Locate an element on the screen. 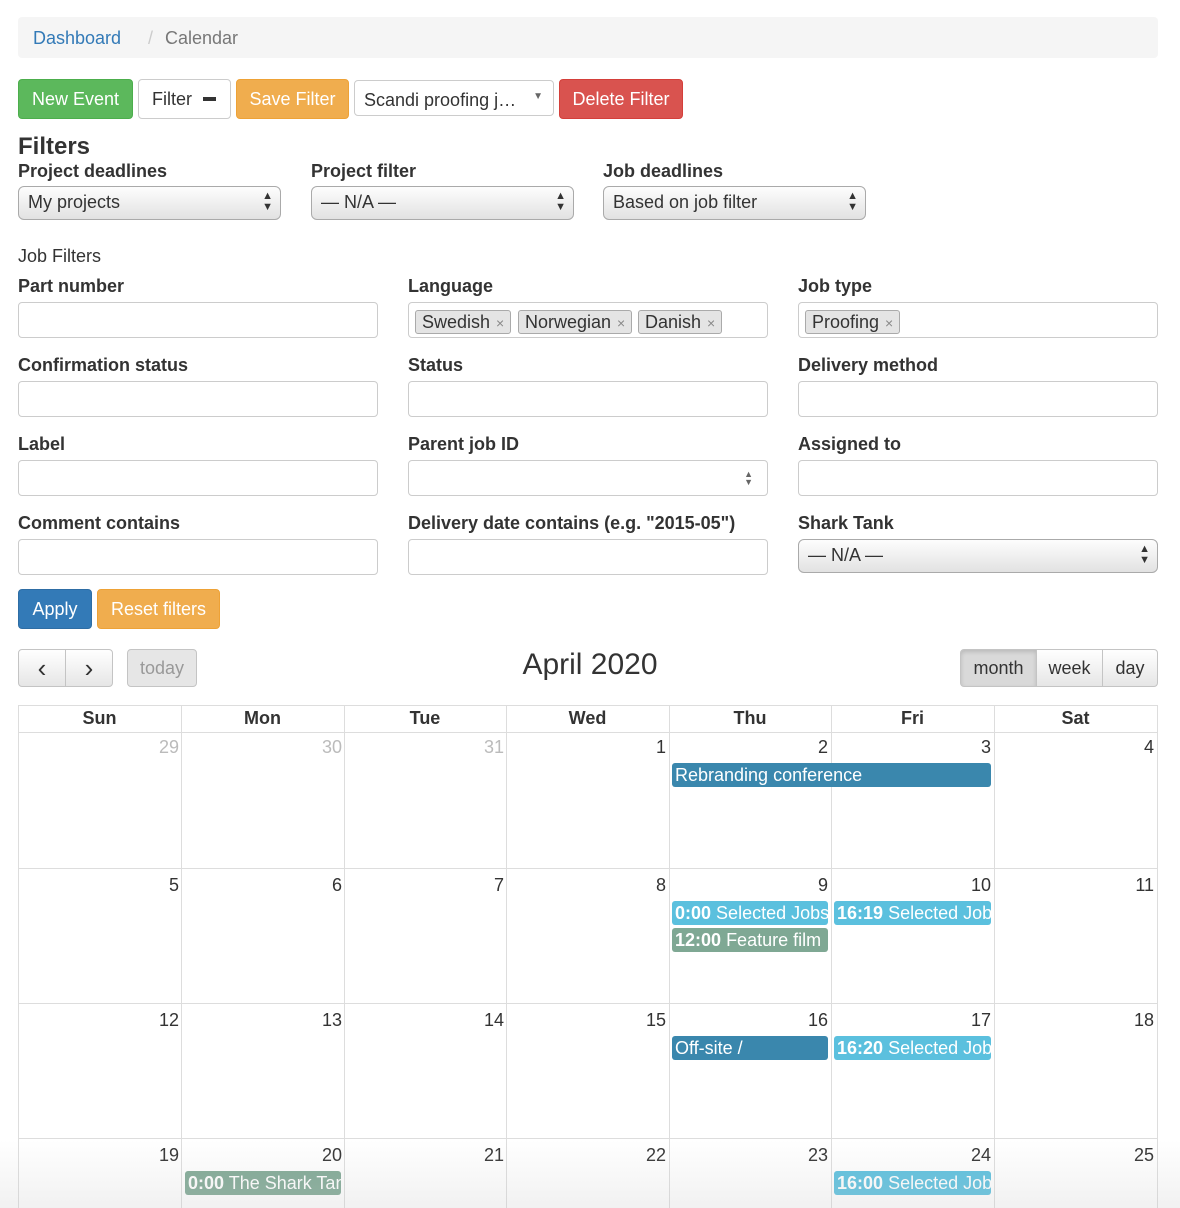 The height and width of the screenshot is (1208, 1180). weekday-header: Sat is located at coordinates (1075, 718).